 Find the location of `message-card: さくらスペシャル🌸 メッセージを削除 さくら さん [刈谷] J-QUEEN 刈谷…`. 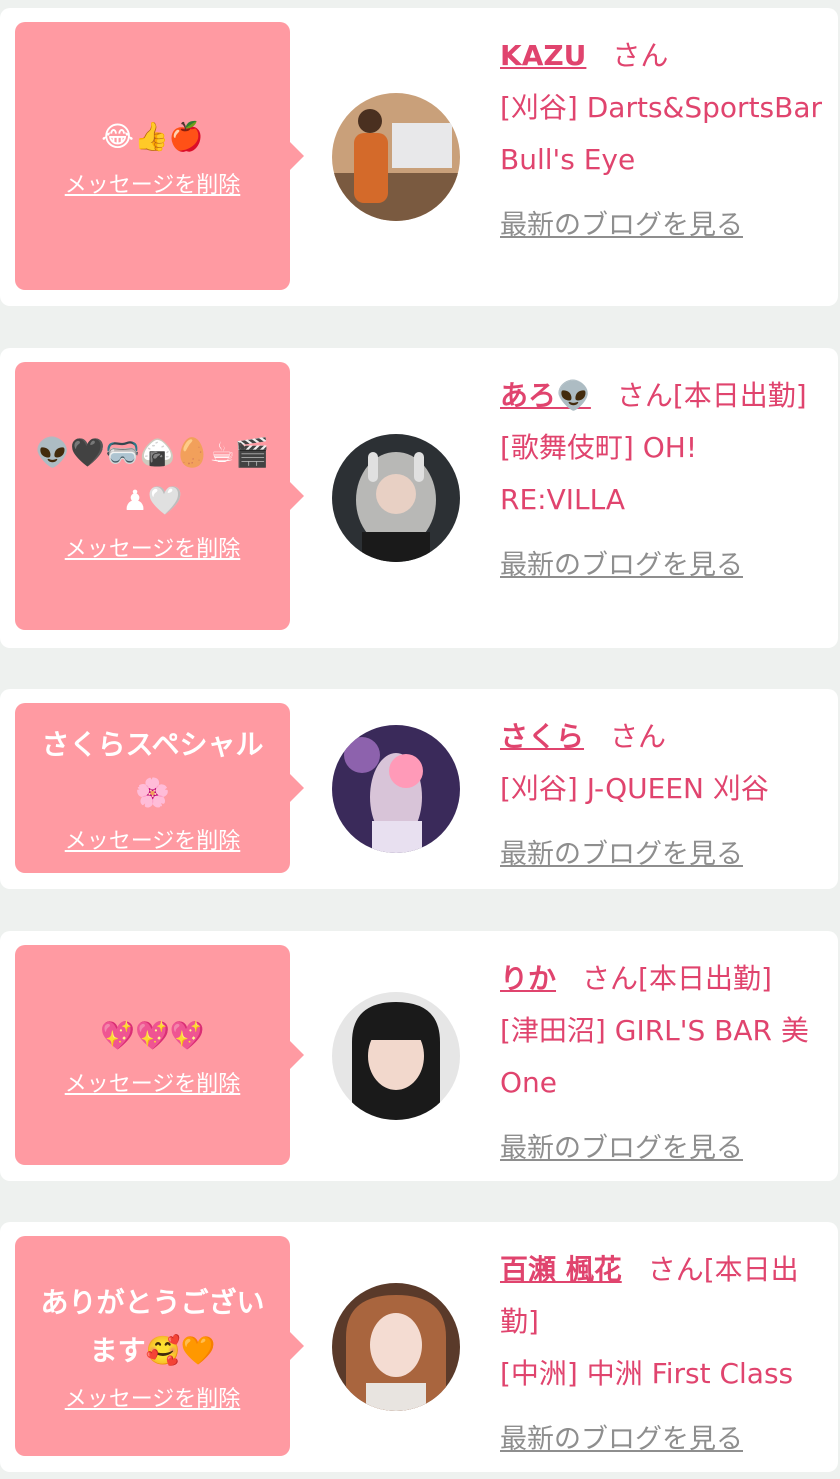

message-card: さくらスペシャル🌸 メッセージを削除 さくら さん [刈谷] J-QUEEN 刈谷… is located at coordinates (419, 789).